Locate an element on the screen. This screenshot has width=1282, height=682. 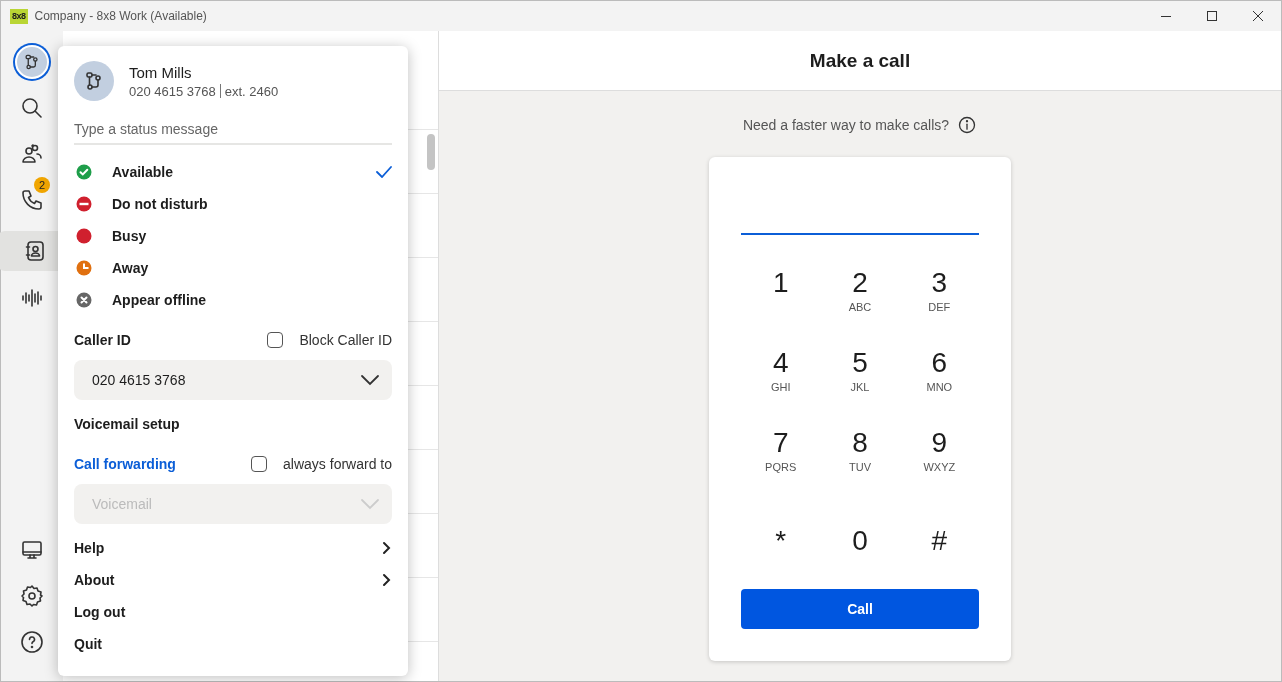
status-option: Available is located at coordinates (233, 172).